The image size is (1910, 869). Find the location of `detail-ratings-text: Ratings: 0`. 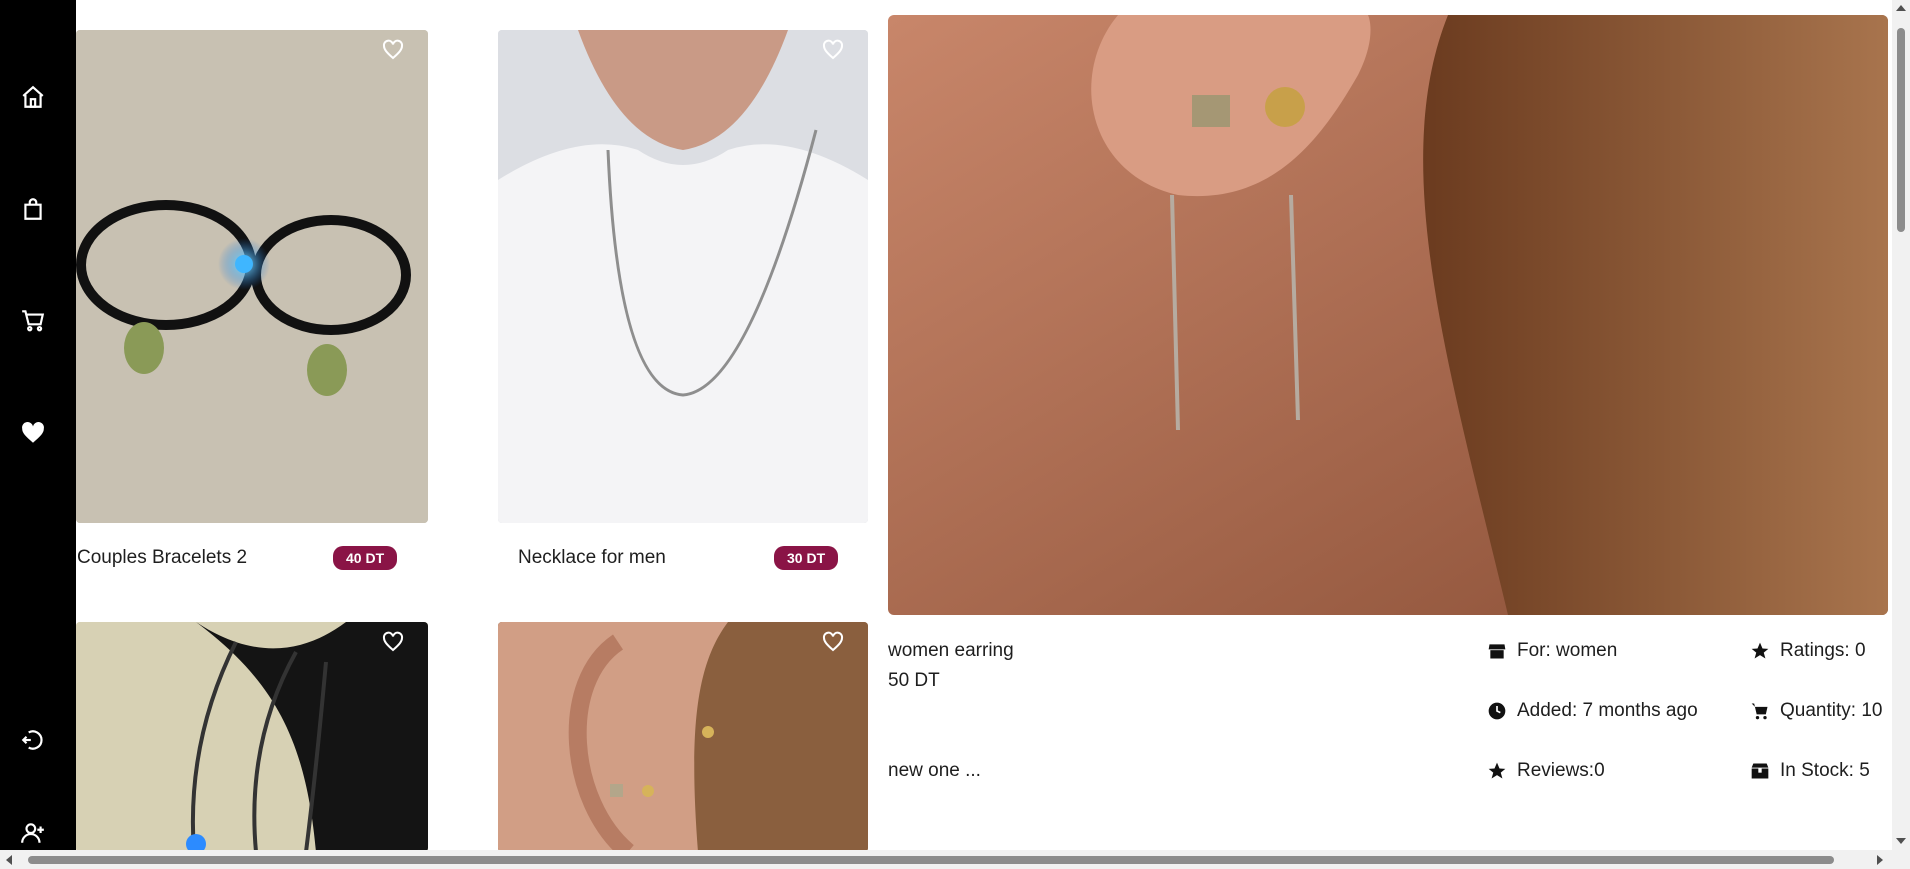

detail-ratings-text: Ratings: 0 is located at coordinates (1823, 650).